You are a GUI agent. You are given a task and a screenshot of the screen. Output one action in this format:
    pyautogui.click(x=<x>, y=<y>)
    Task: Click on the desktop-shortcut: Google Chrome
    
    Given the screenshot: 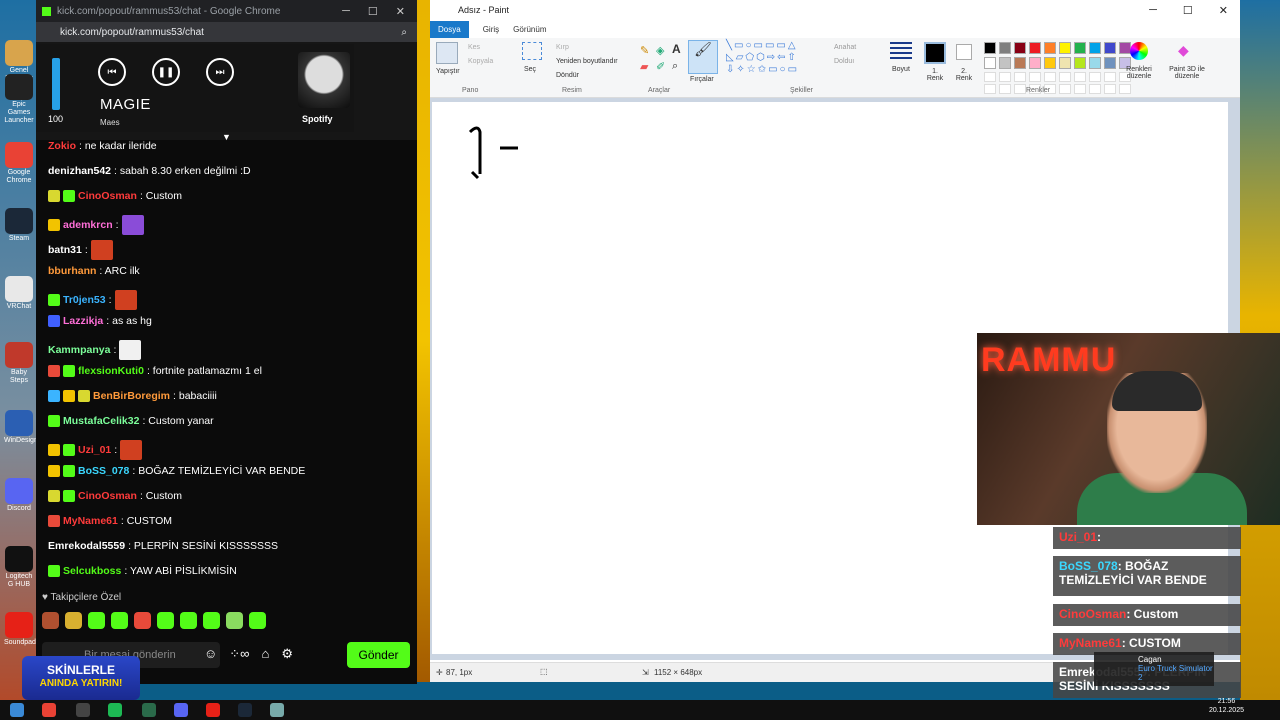 What is the action you would take?
    pyautogui.click(x=19, y=163)
    